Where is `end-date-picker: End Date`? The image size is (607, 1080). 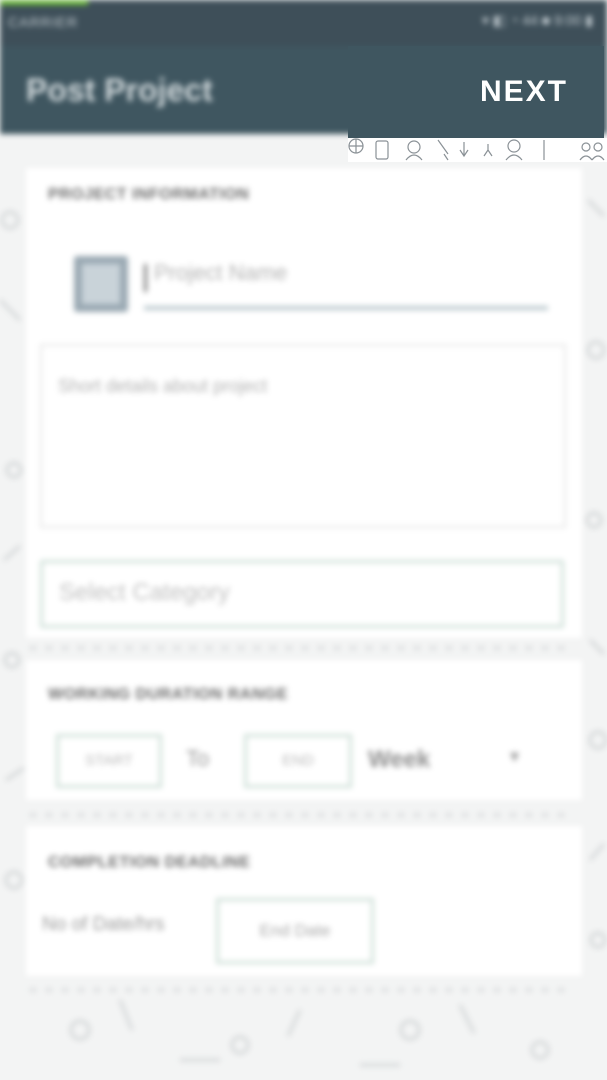
end-date-picker: End Date is located at coordinates (295, 931).